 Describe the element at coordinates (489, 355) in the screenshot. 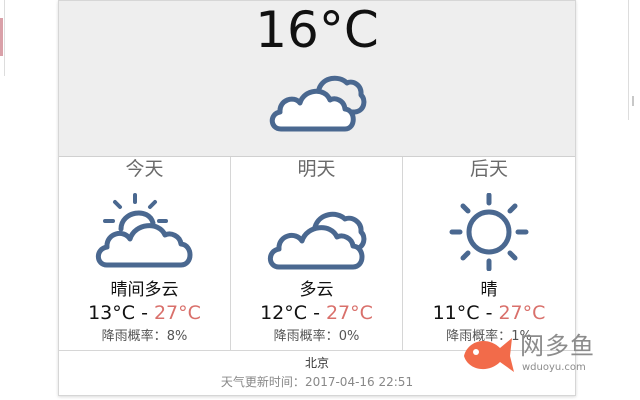

I see `fish-logo-icon` at that location.